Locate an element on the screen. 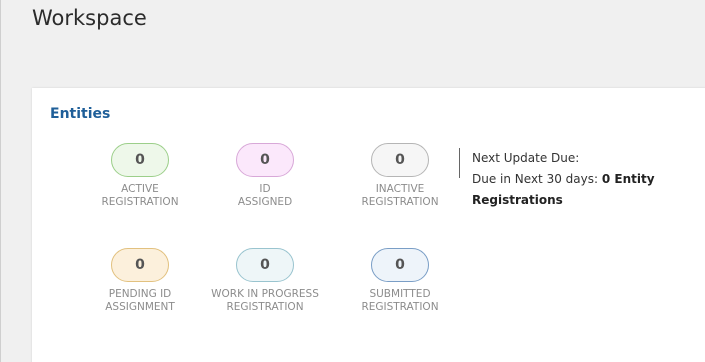 This screenshot has height=362, width=705. tile-inactive-registration: 0 INACTIVE REGISTRATION is located at coordinates (400, 176).